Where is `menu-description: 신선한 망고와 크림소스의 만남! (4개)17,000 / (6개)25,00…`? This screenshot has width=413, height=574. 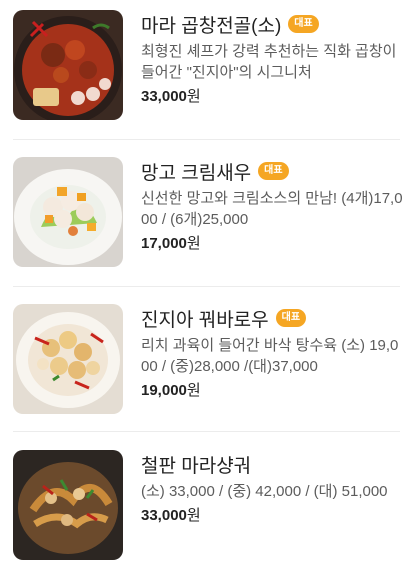
menu-description: 신선한 망고와 크림소스의 만남! (4개)17,000 / (6개)25,00… is located at coordinates (272, 209).